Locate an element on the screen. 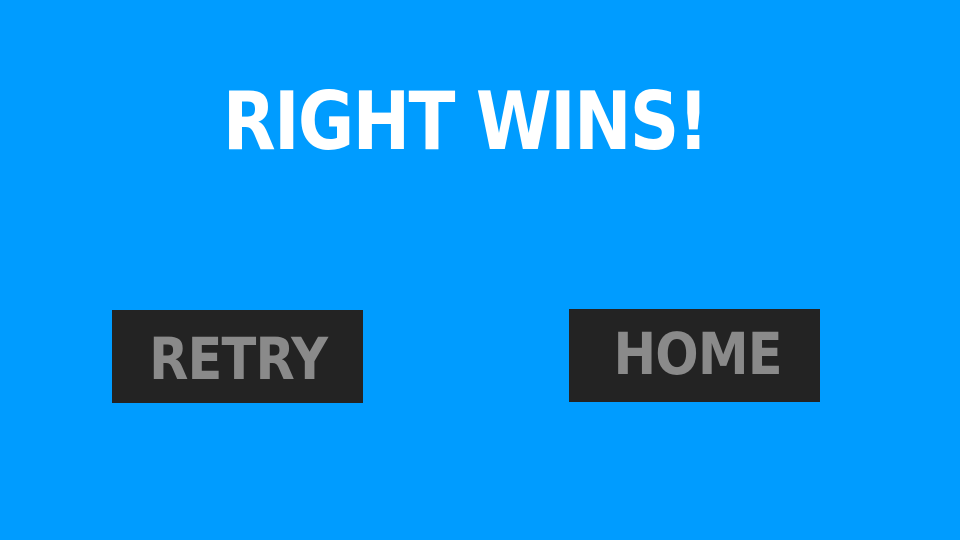 This screenshot has height=540, width=960. retry-button-label: RETRY is located at coordinates (238, 358).